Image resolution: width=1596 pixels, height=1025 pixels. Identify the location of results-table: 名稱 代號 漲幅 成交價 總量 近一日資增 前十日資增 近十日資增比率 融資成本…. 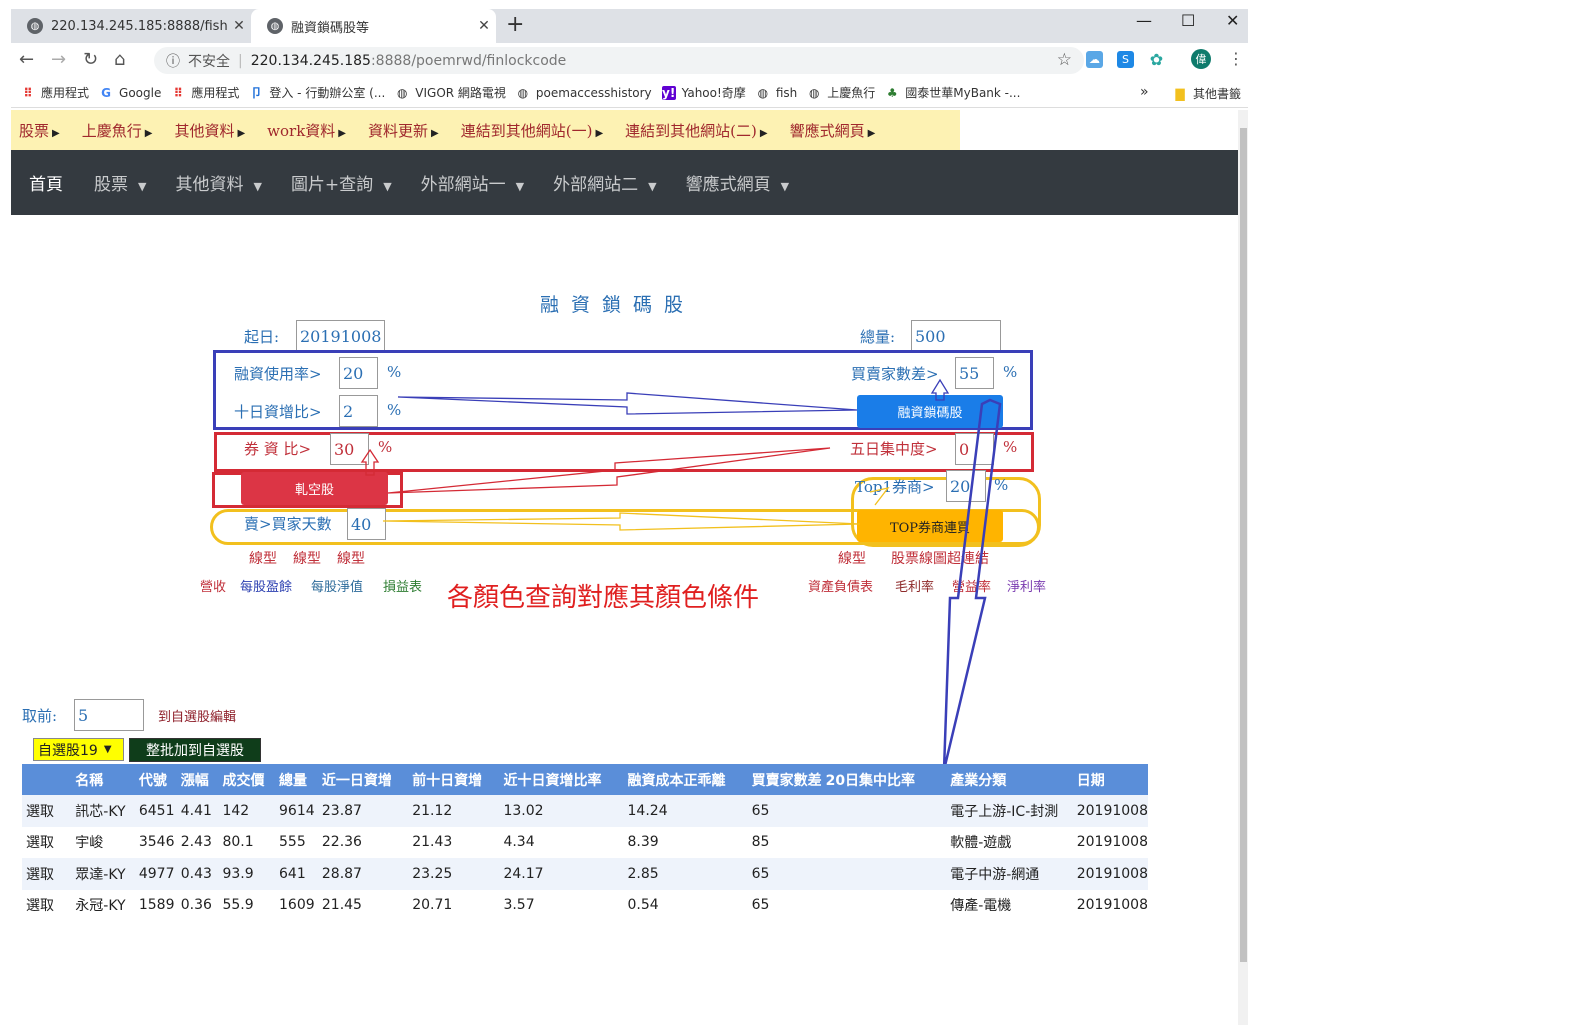
(585, 842).